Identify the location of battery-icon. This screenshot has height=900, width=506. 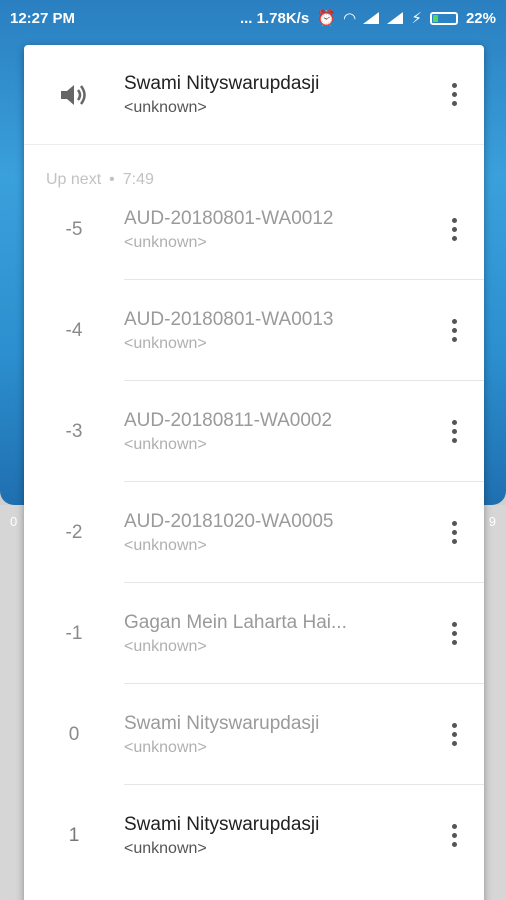
(443, 18).